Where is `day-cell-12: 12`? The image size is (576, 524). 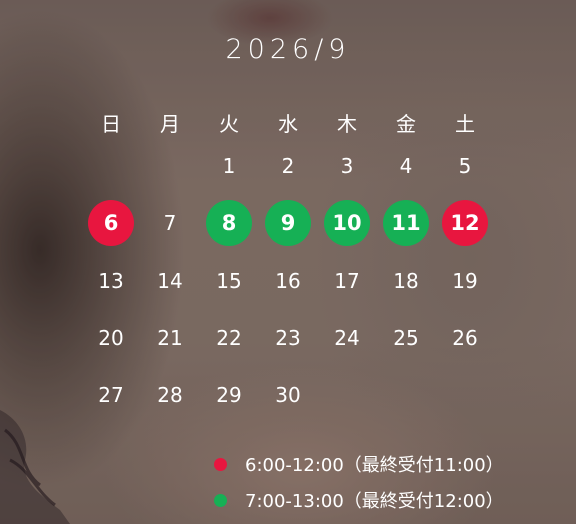
day-cell-12: 12 is located at coordinates (465, 223).